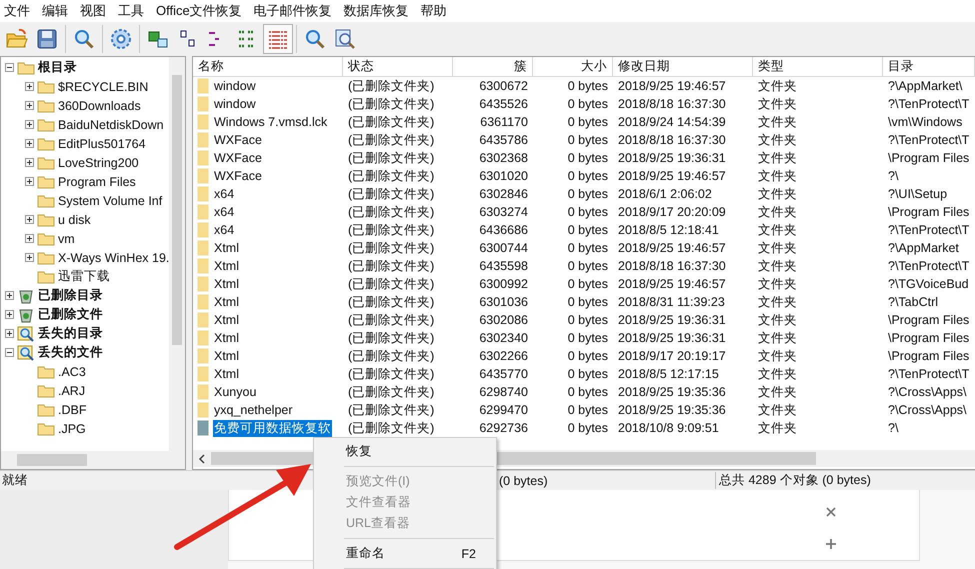 The height and width of the screenshot is (569, 975). I want to click on tree-item: EditPlus501764, so click(102, 143).